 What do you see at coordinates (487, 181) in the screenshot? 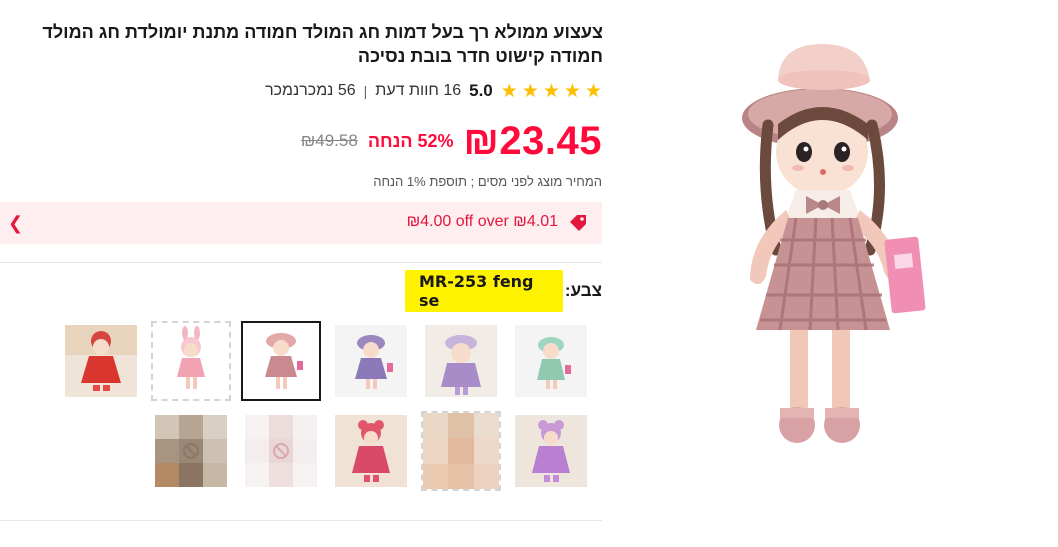
I see `tax-note: המחיר מוצג לפני מסים ; תוספת 1% הנחה` at bounding box center [487, 181].